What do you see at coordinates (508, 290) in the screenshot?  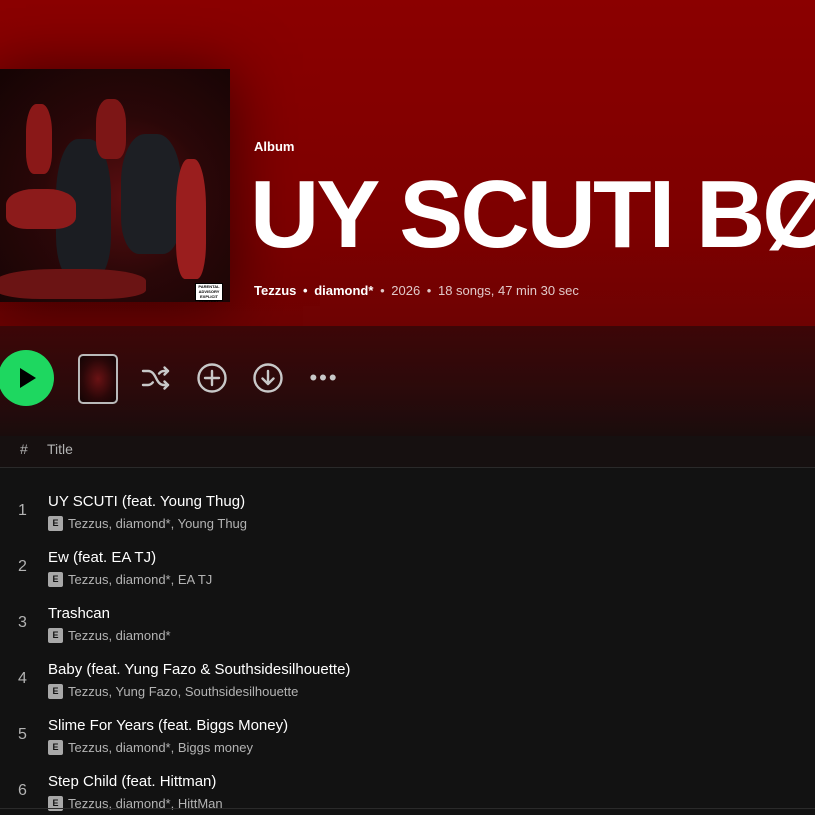 I see `album-summary: 18 songs, 47 min 30 sec` at bounding box center [508, 290].